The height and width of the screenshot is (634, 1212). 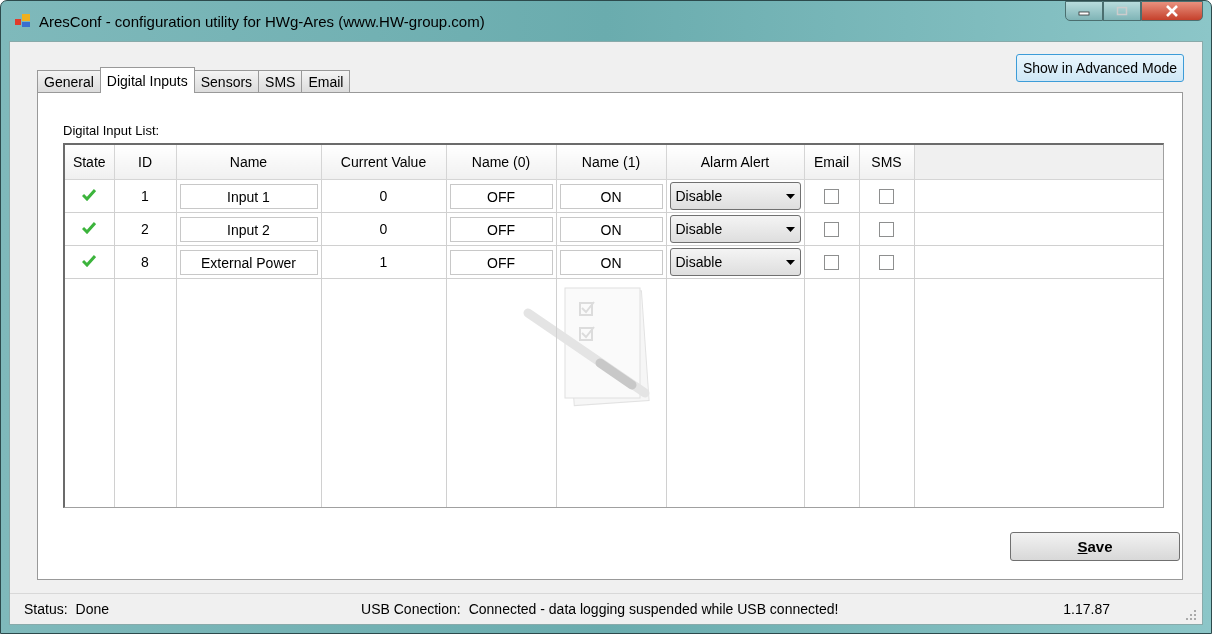 What do you see at coordinates (145, 162) in the screenshot?
I see `column-header: ID` at bounding box center [145, 162].